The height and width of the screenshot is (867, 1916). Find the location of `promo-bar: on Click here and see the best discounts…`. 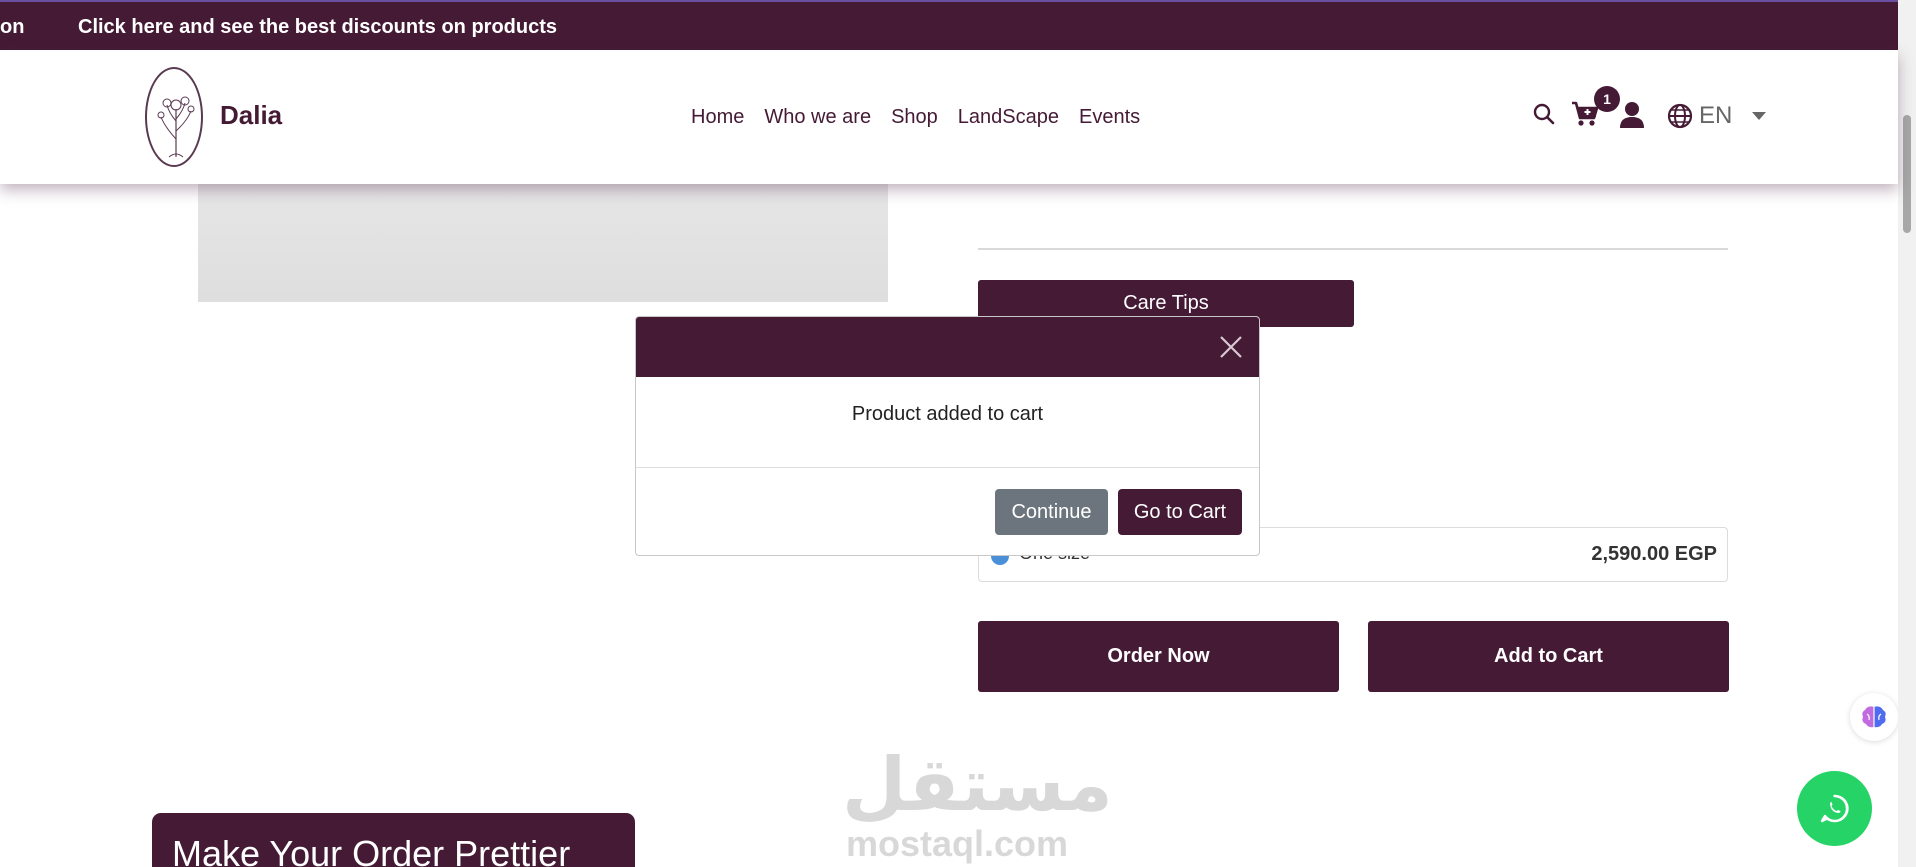

promo-bar: on Click here and see the best discounts… is located at coordinates (949, 25).